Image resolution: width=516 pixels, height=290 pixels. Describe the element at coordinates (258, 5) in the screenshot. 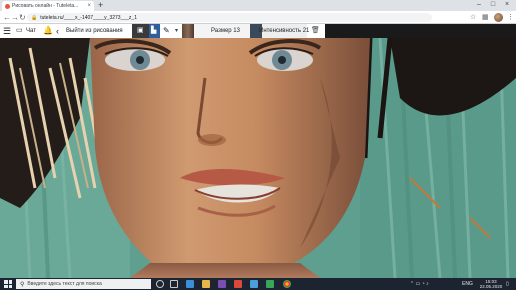

I see `browser-tab-bar: Рисовать онлайн - Tuteleta... × + – □ ×` at that location.